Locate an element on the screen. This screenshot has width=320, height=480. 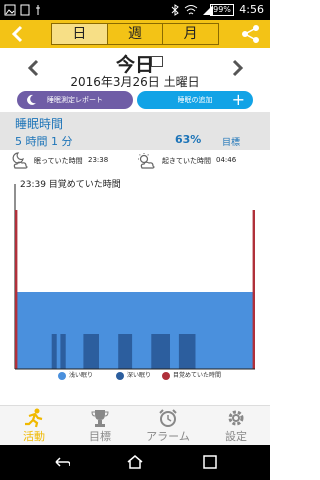
chevron-left-icon is located at coordinates (17, 34).